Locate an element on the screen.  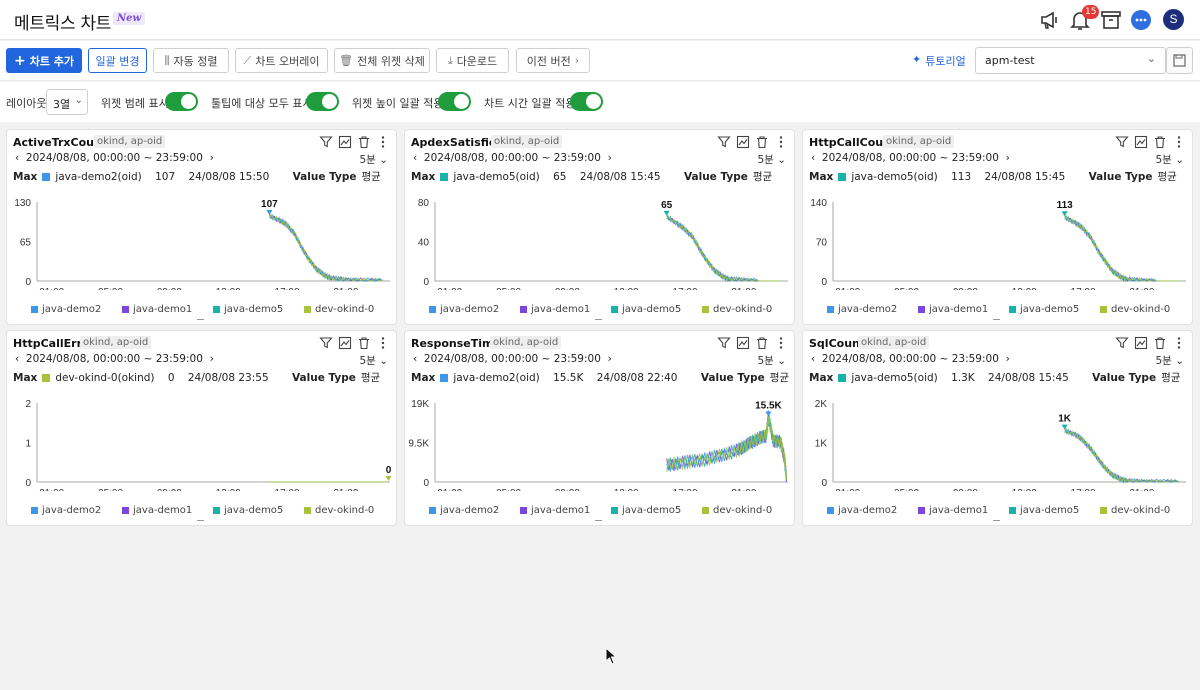
chart-overlay-button: ⟋ 차트 오버레이 is located at coordinates (281, 60).